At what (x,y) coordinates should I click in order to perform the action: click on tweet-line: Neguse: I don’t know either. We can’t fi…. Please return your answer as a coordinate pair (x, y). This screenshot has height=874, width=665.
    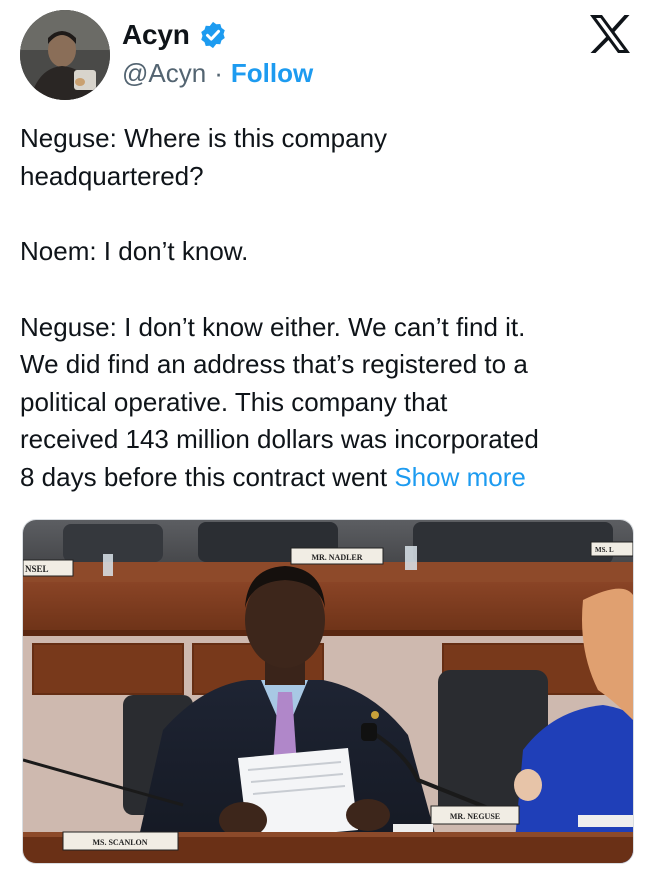
    Looking at the image, I should click on (273, 326).